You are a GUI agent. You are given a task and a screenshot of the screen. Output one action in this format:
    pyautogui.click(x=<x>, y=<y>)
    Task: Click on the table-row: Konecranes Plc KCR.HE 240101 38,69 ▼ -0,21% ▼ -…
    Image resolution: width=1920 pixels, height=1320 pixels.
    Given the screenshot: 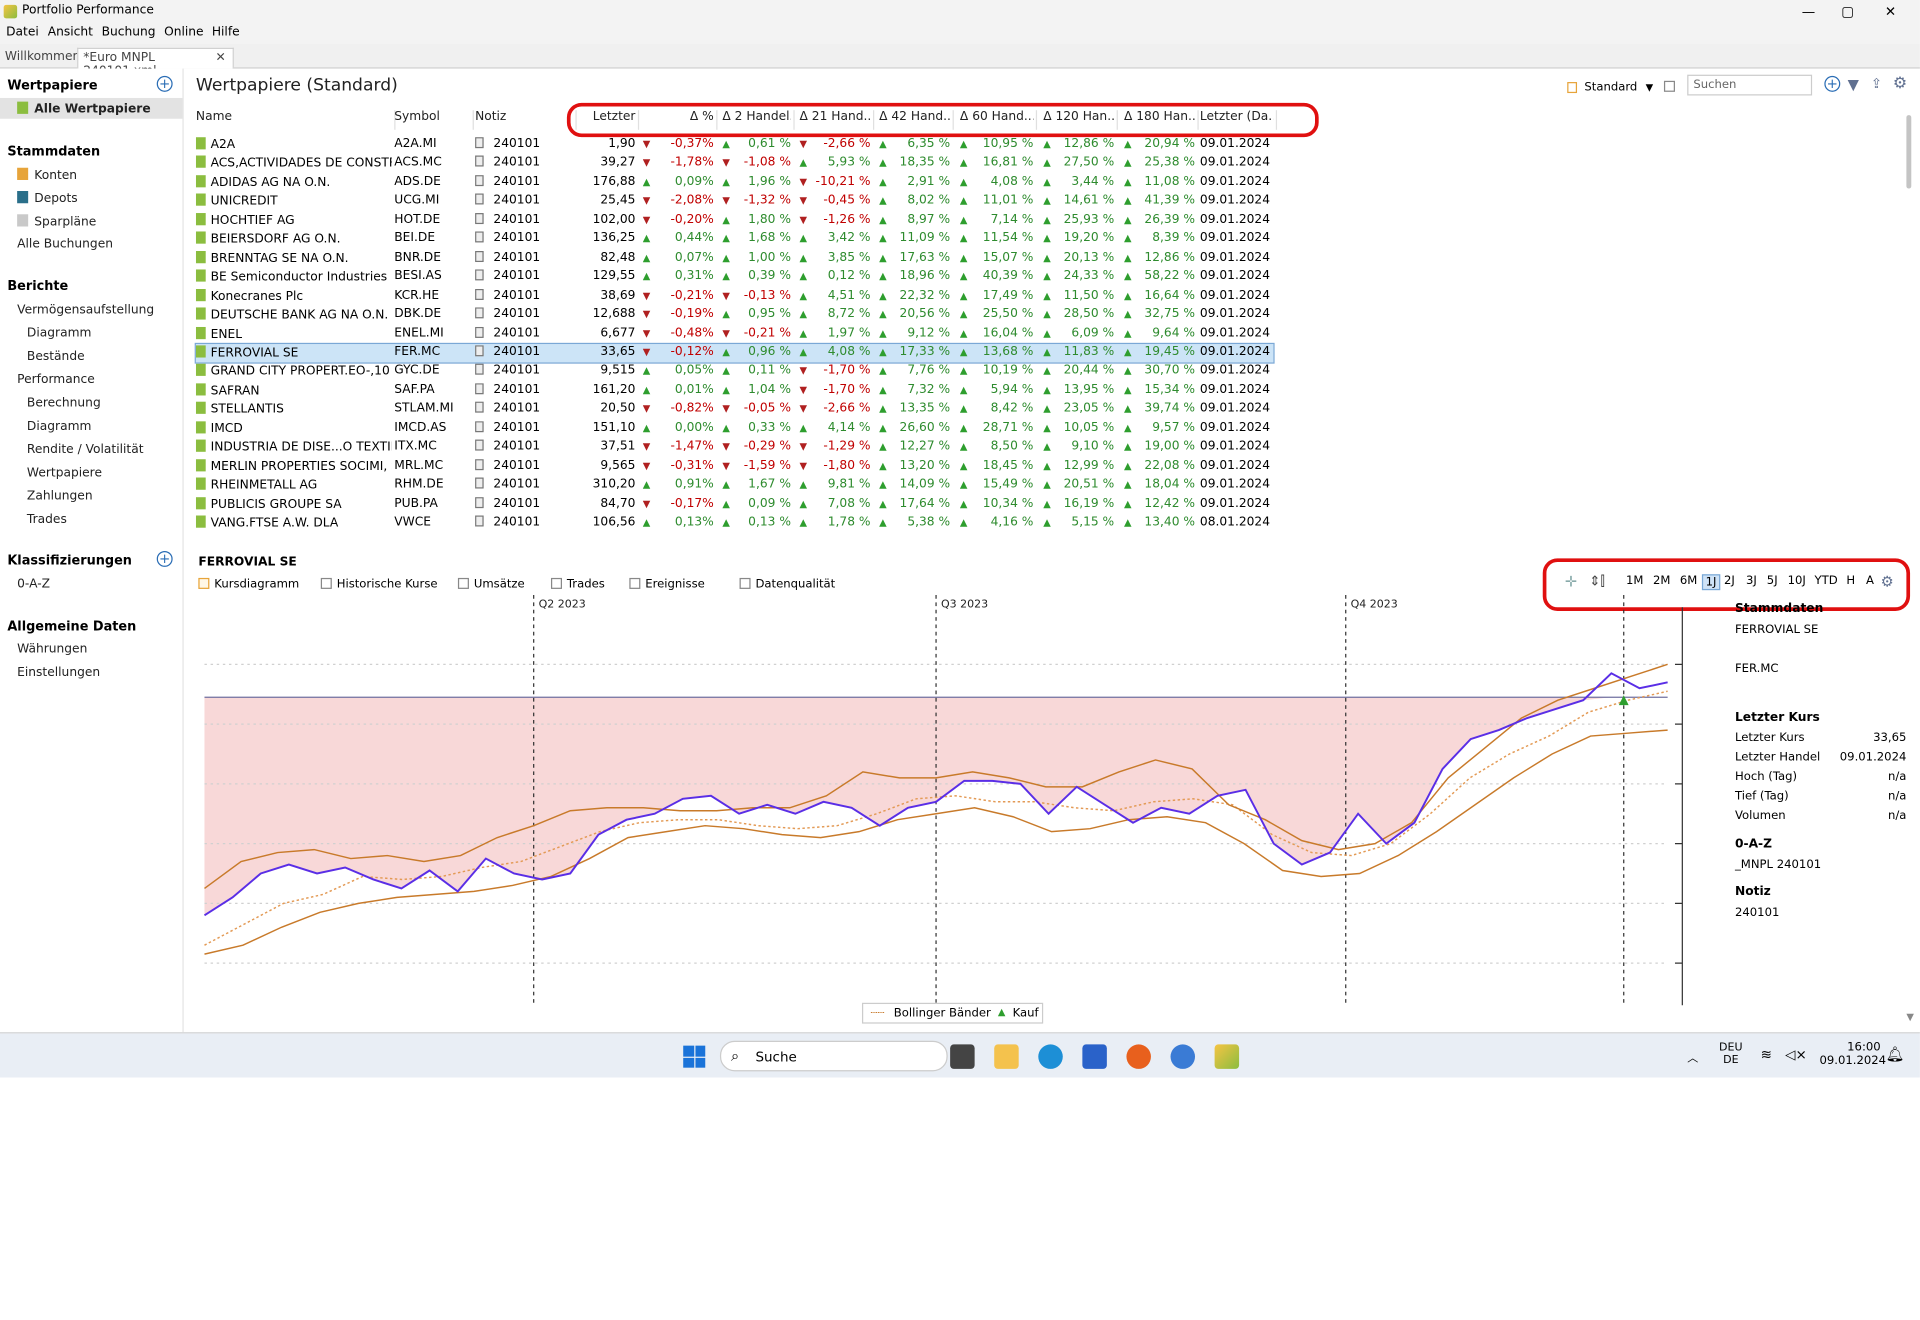 What is the action you would take?
    pyautogui.click(x=734, y=296)
    